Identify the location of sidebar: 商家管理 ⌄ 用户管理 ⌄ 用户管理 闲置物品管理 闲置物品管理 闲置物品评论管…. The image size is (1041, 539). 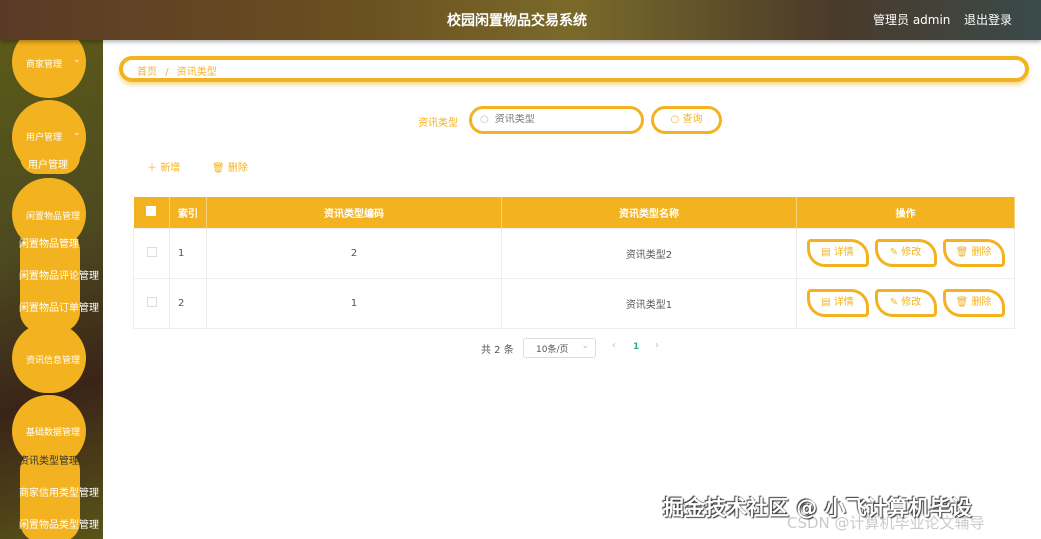
(51, 289).